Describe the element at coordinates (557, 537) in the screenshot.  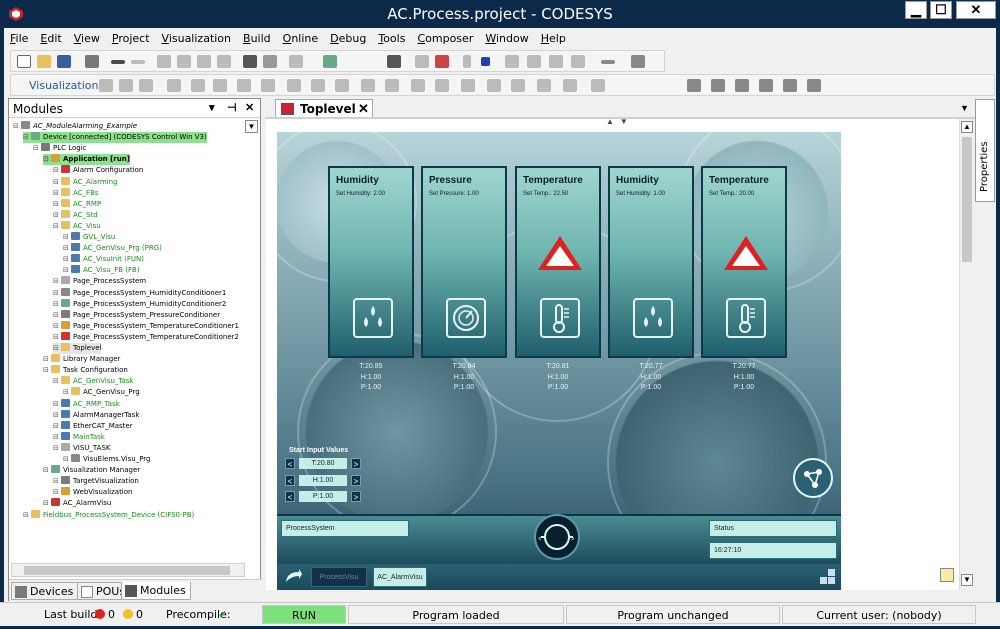
I see `navigation-knob: ‹ ›` at that location.